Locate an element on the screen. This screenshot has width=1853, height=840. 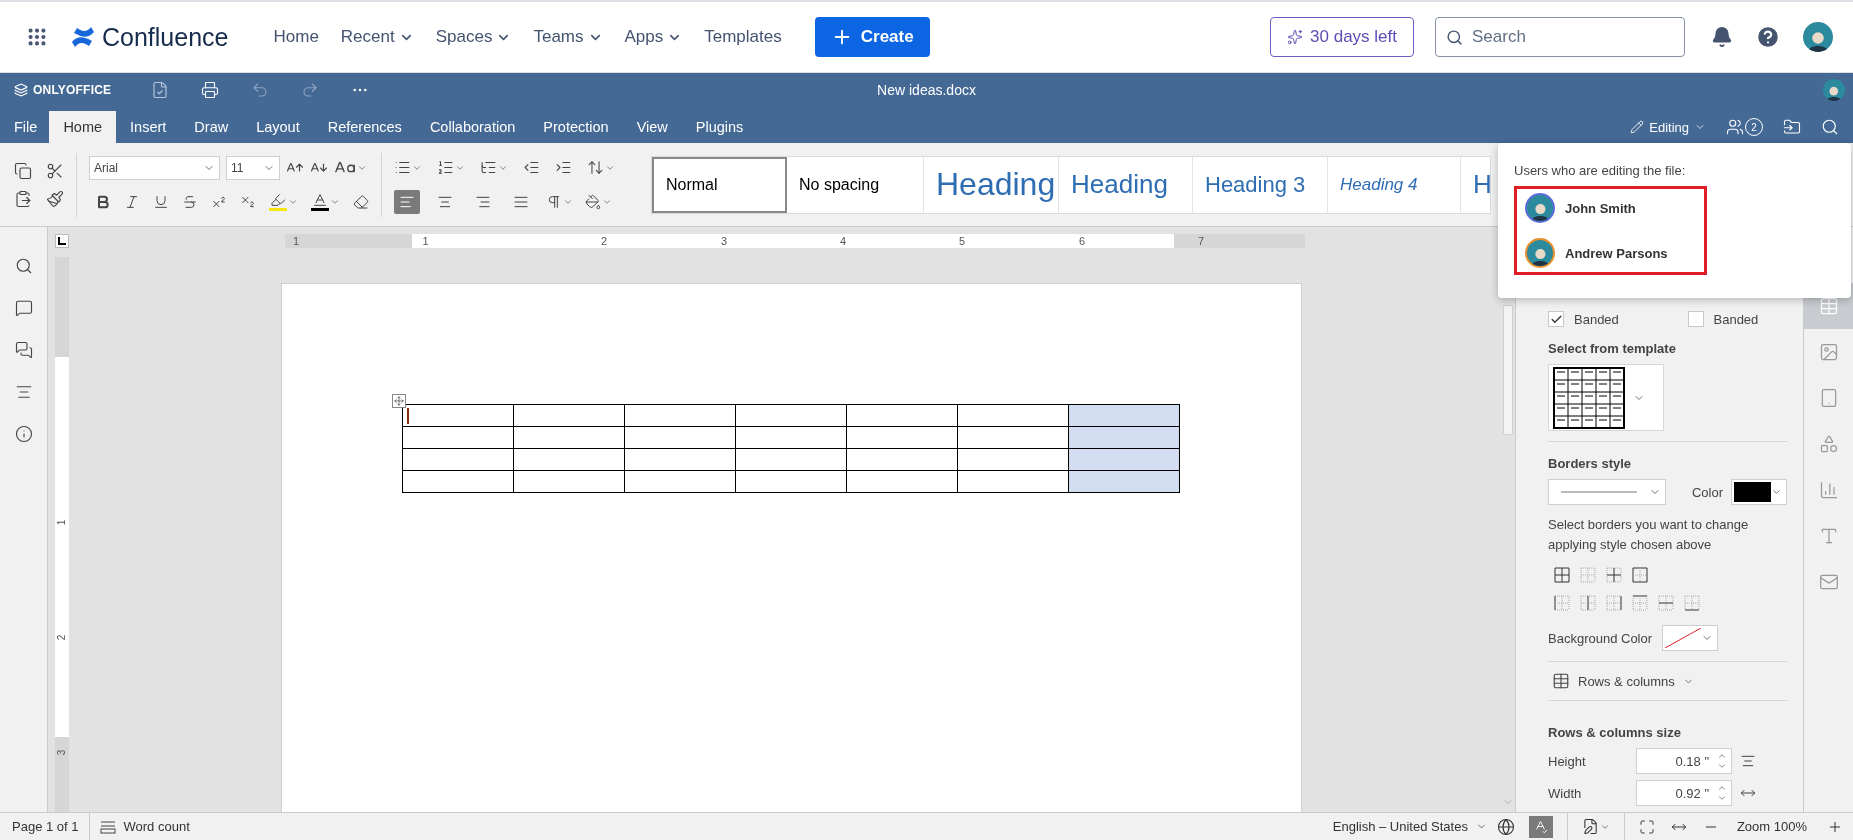
chat-icon is located at coordinates (23, 350).